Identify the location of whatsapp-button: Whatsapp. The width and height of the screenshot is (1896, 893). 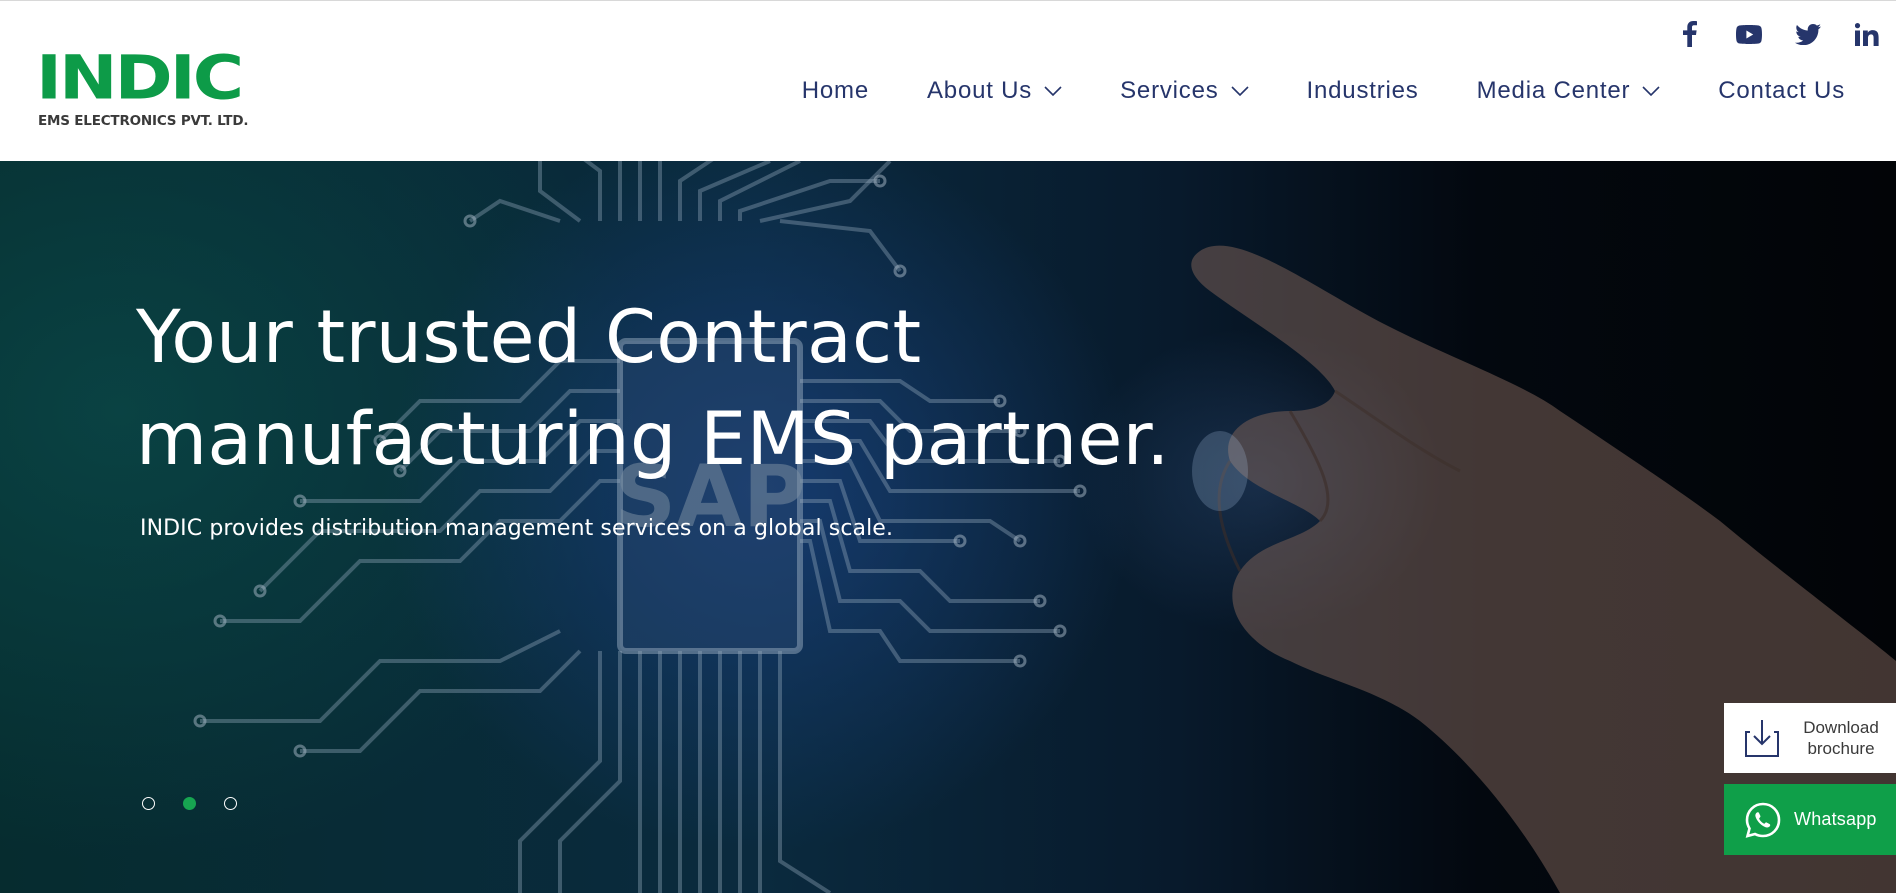
(1810, 819).